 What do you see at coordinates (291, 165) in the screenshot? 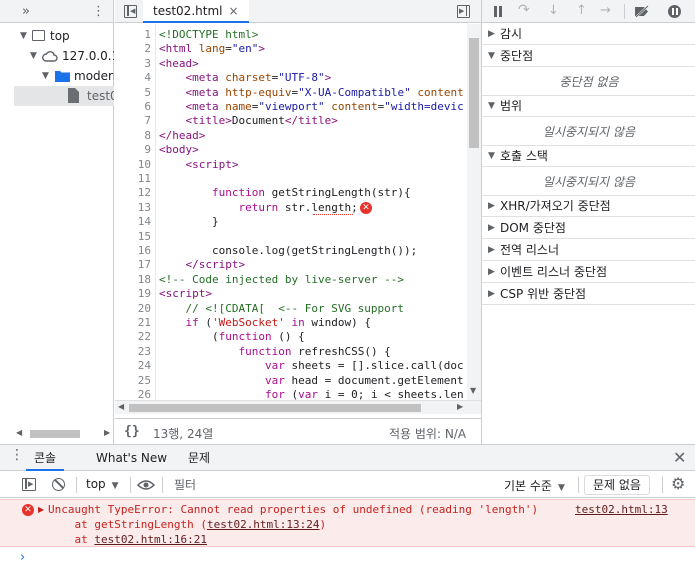
I see `code-line: 10 <script>` at bounding box center [291, 165].